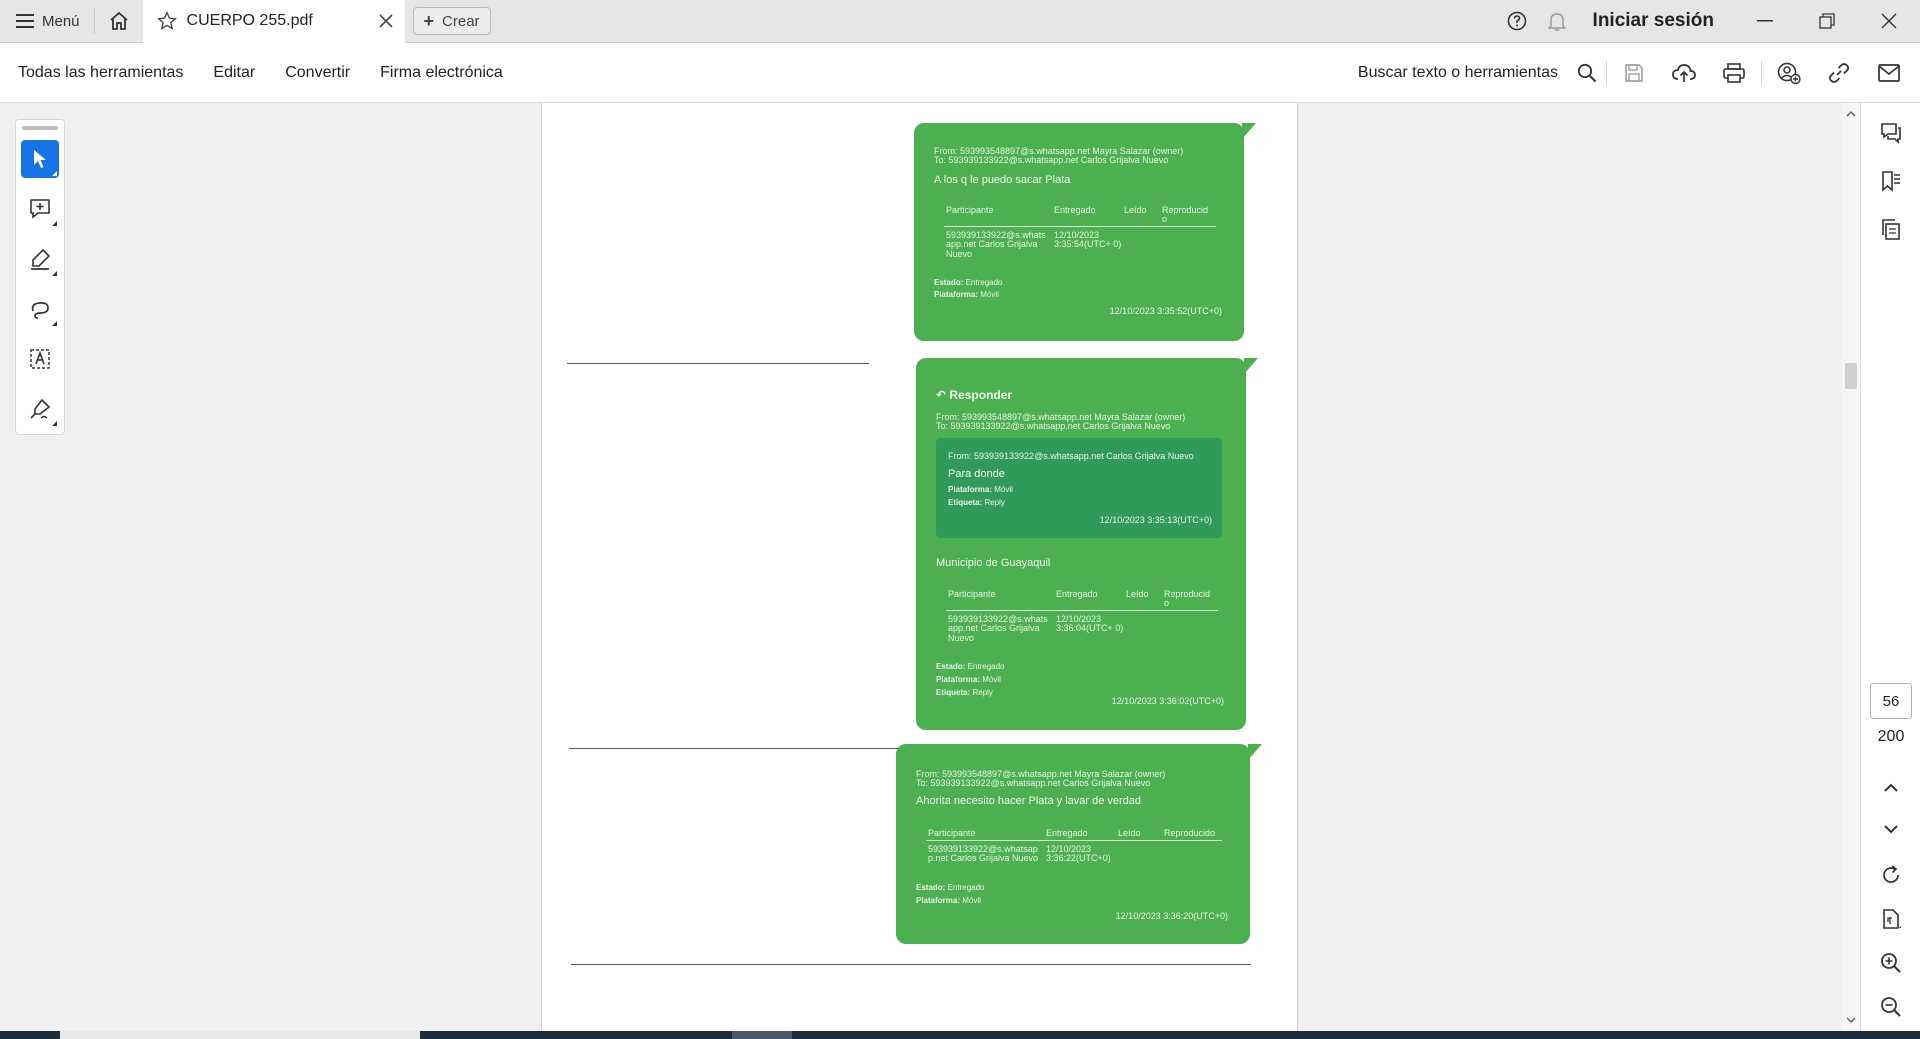 The height and width of the screenshot is (1039, 1920). I want to click on bell-icon, so click(1557, 21).